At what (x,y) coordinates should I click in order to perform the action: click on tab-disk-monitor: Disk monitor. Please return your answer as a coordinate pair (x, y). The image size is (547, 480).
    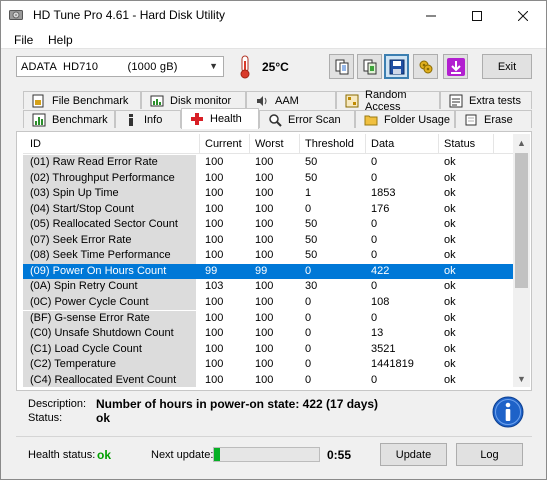
    Looking at the image, I should click on (193, 100).